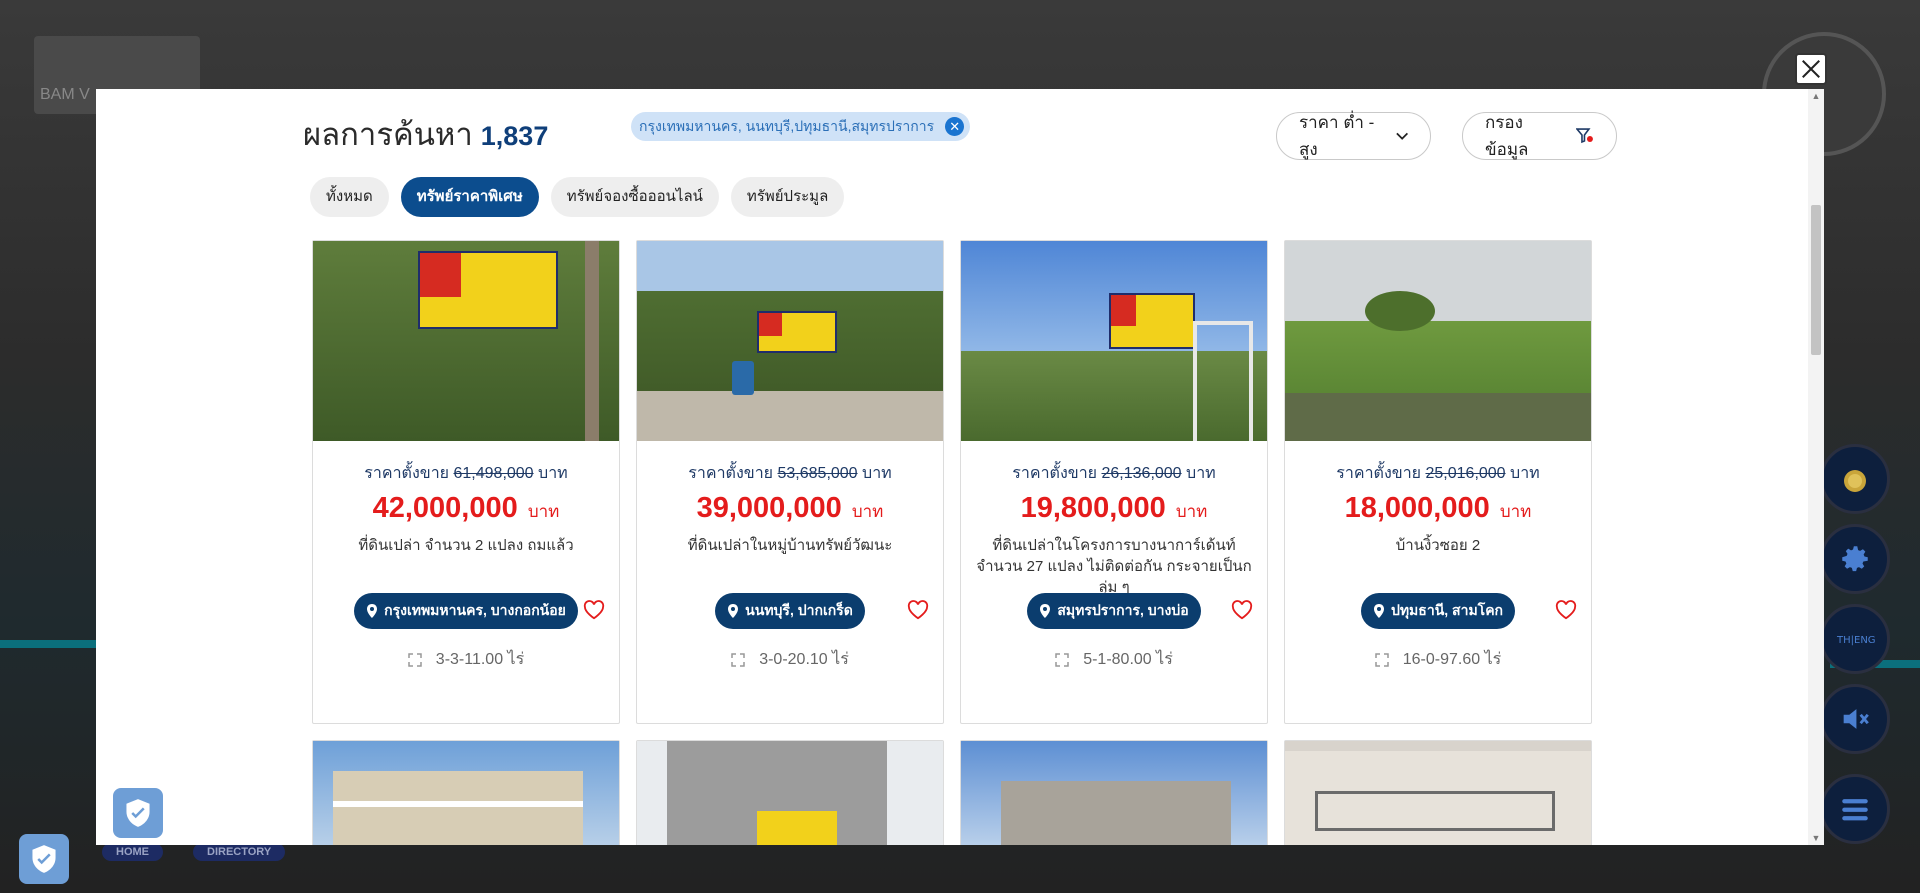  I want to click on listing-description: ที่ดินเปล่า จำนวน 2 แปลง ถมแล้ว, so click(466, 545).